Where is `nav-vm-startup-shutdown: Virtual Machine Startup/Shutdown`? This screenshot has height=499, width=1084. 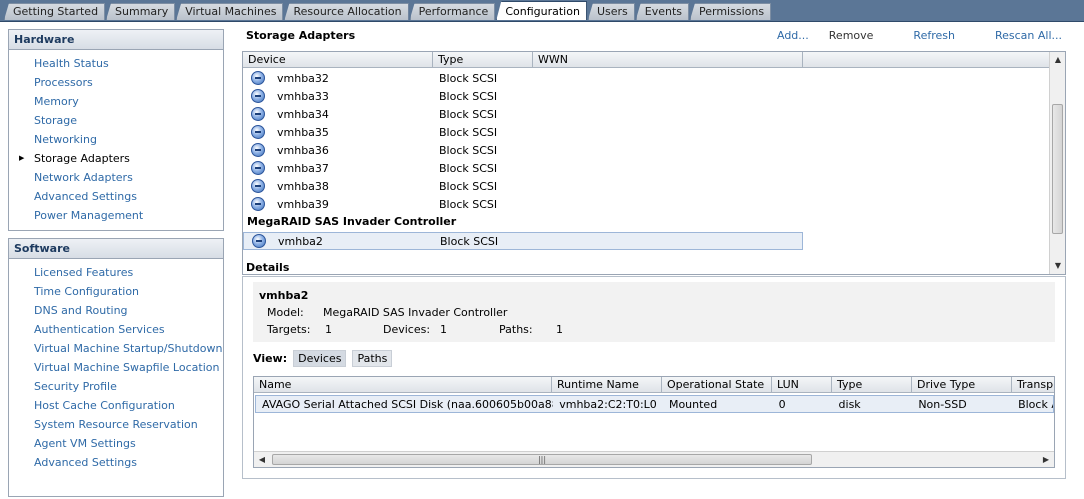
nav-vm-startup-shutdown: Virtual Machine Startup/Shutdown is located at coordinates (116, 348).